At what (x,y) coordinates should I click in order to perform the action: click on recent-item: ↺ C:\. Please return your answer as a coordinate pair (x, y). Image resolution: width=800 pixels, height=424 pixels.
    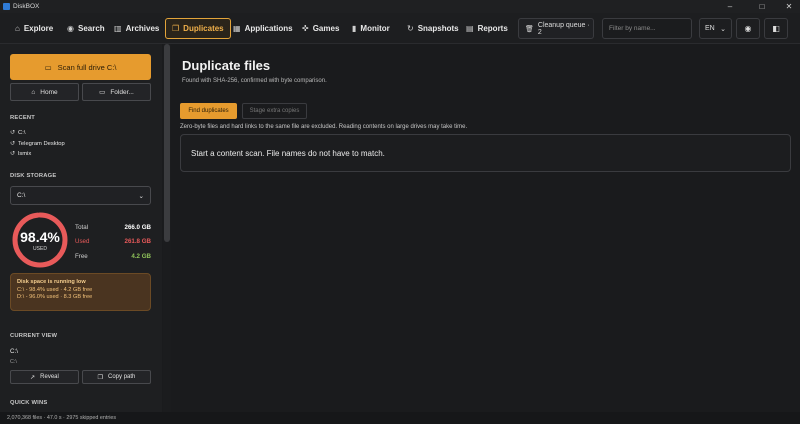
    Looking at the image, I should click on (18, 133).